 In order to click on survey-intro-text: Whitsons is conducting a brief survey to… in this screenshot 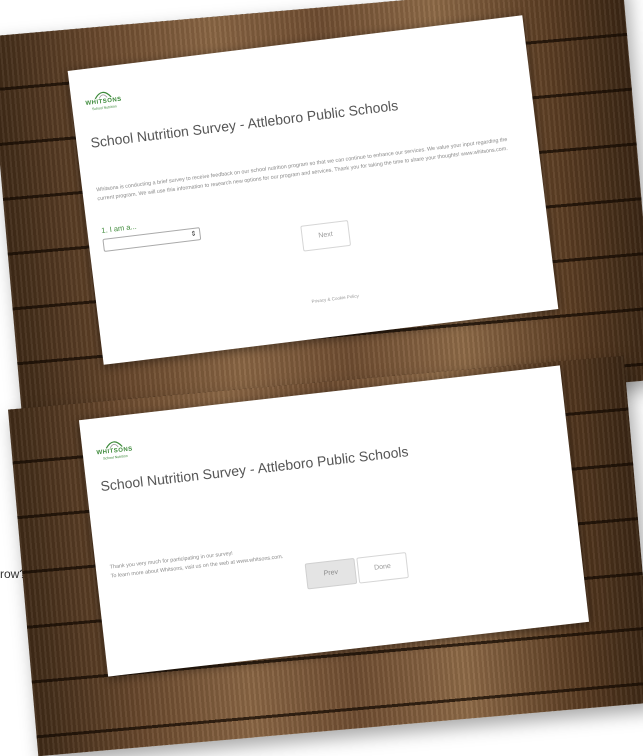, I will do `click(302, 169)`.